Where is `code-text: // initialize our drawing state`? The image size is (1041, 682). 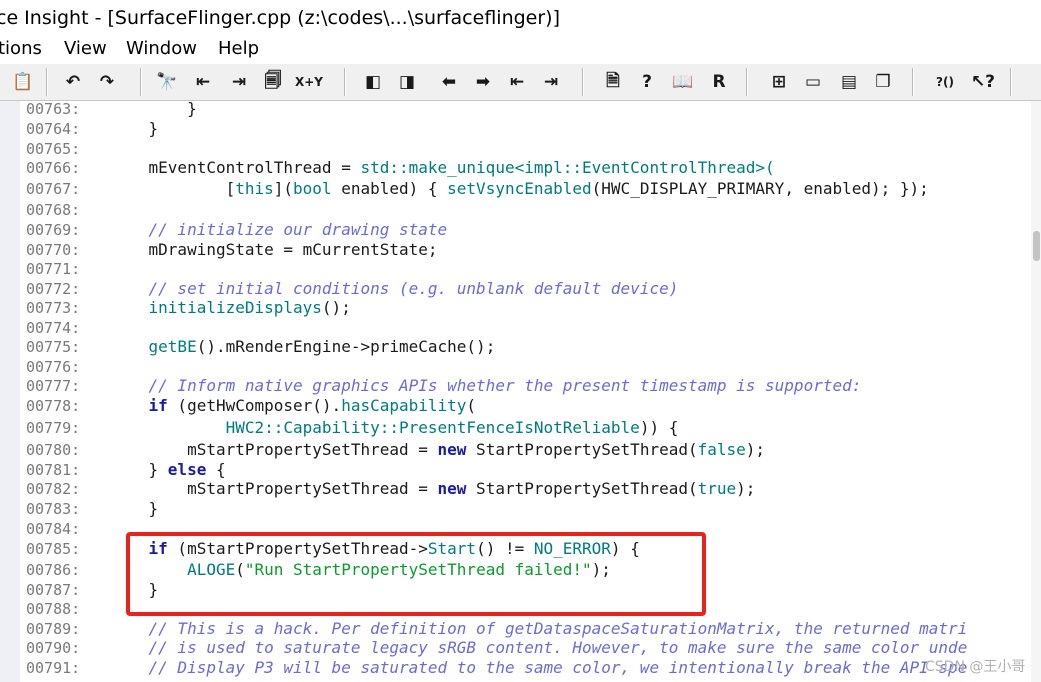 code-text: // initialize our drawing state is located at coordinates (279, 230).